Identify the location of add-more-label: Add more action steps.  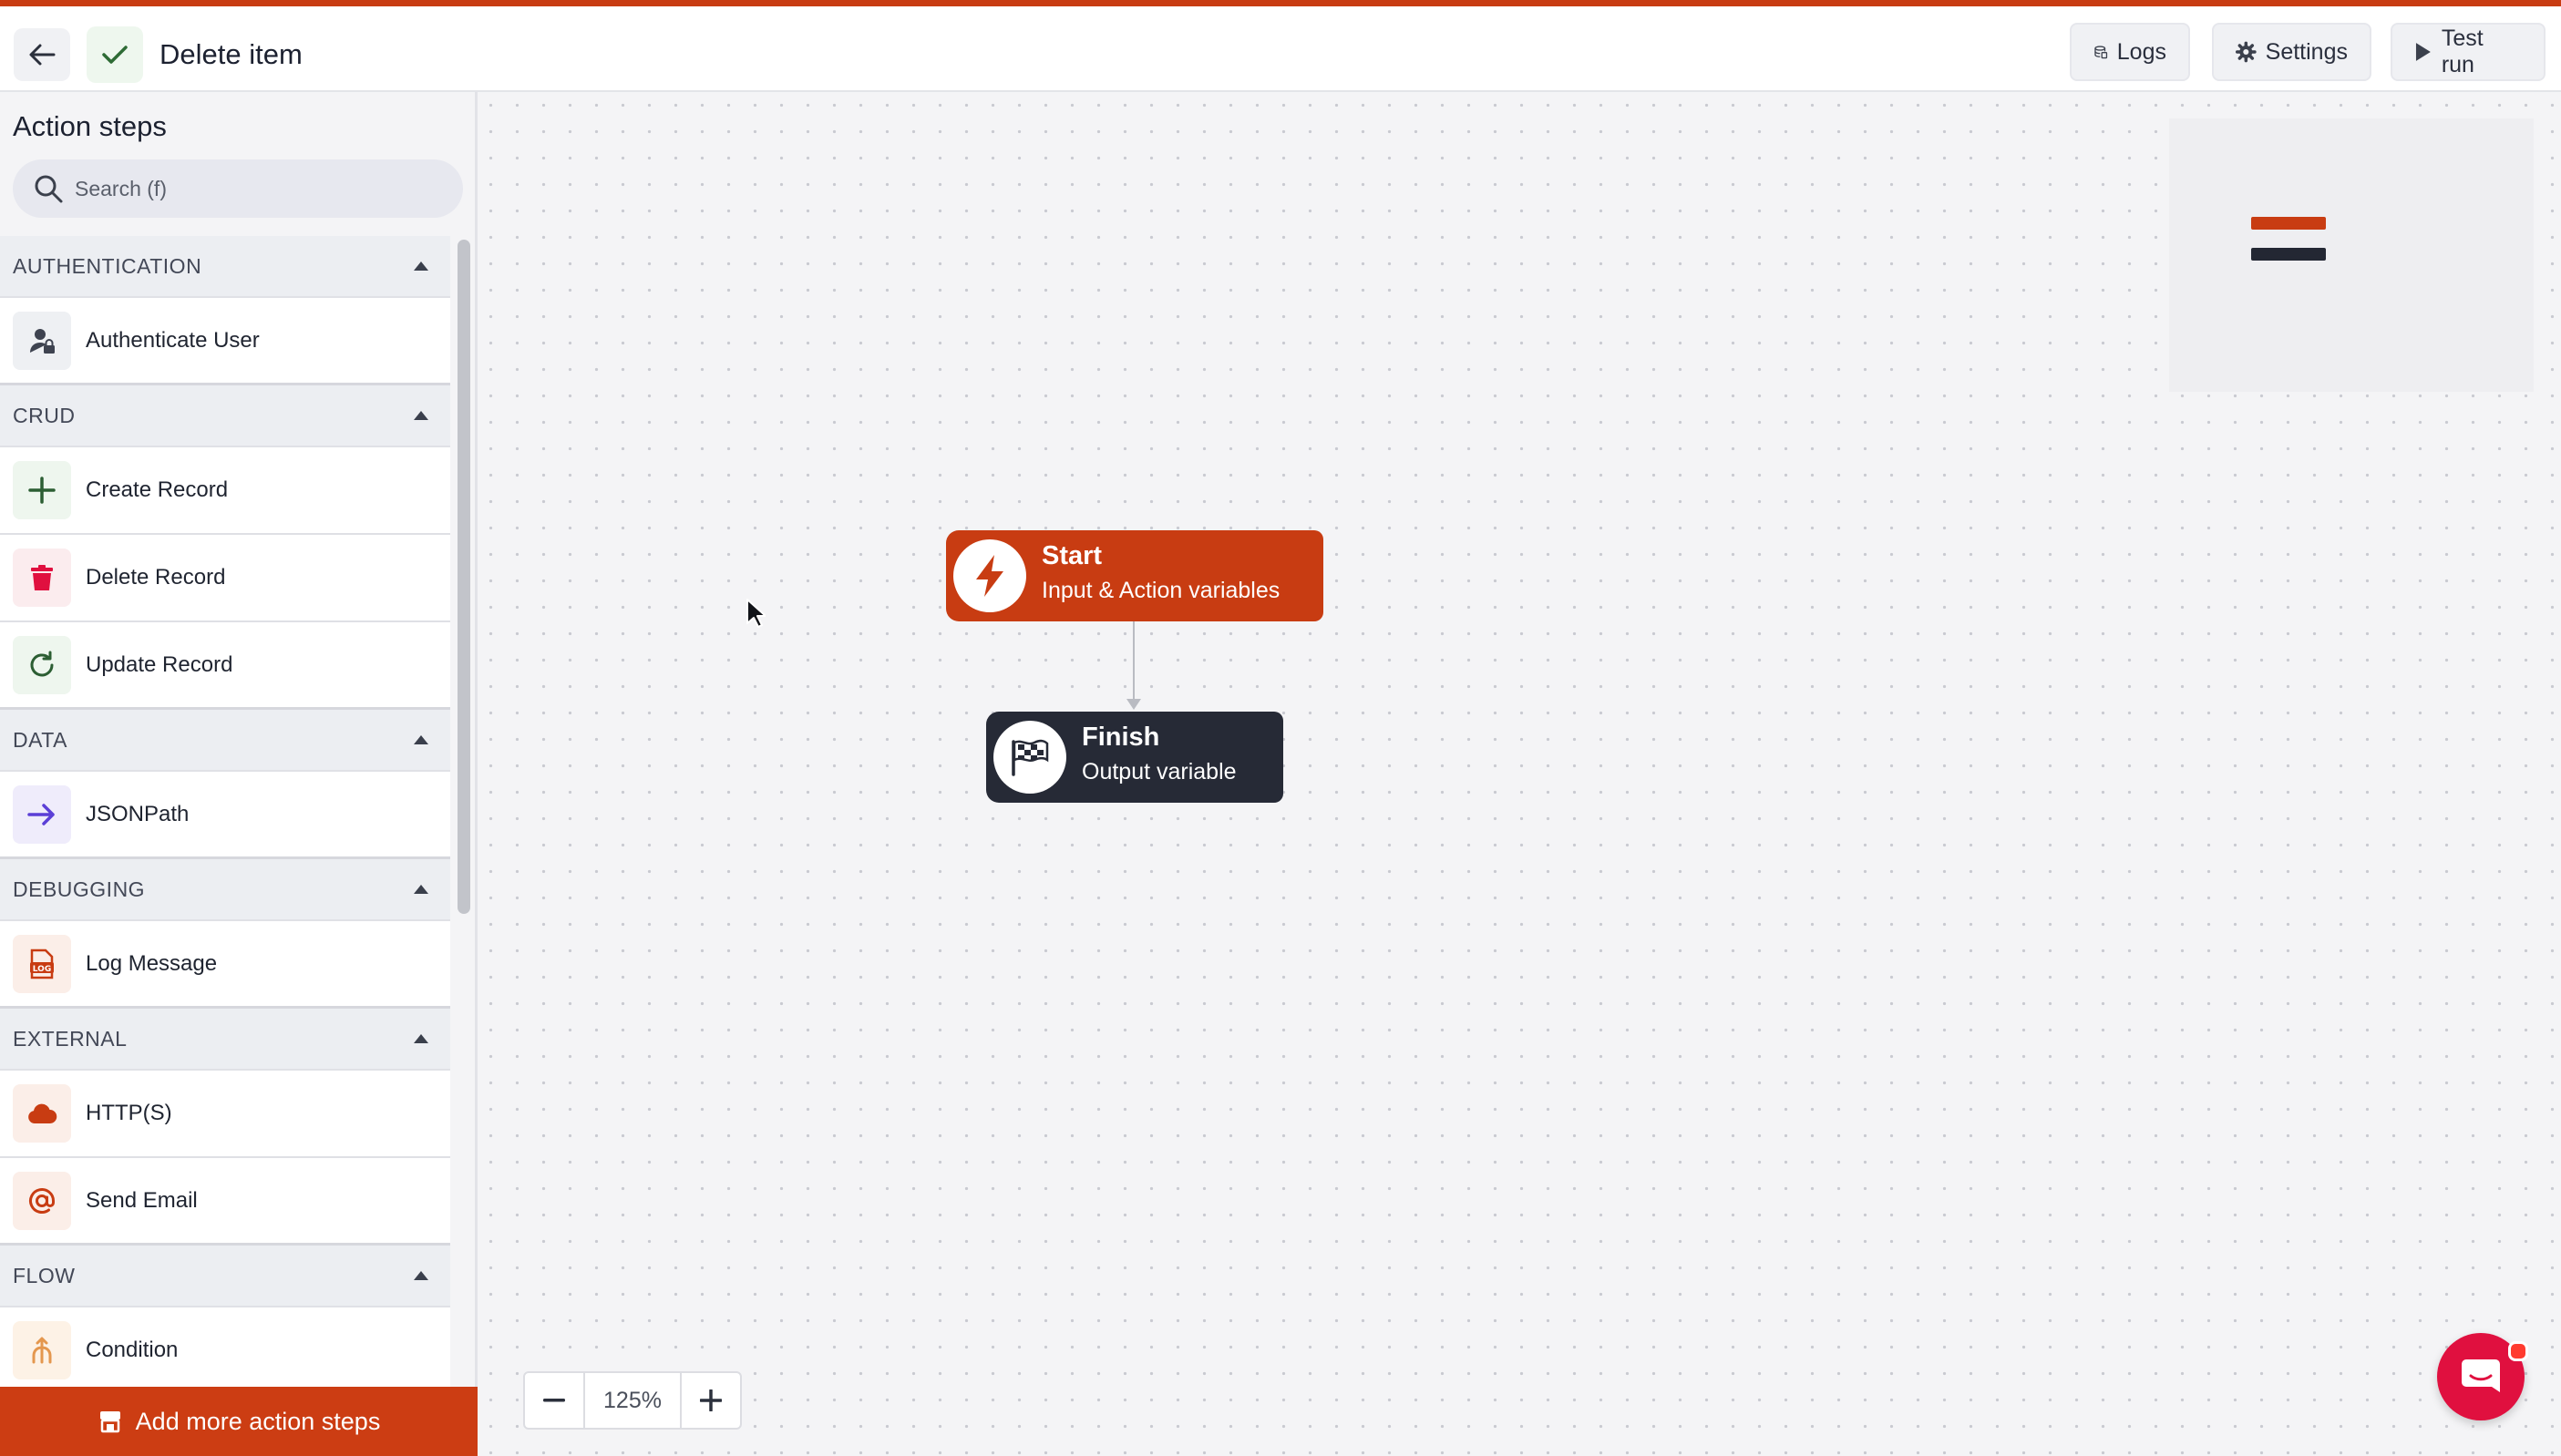
(258, 1421).